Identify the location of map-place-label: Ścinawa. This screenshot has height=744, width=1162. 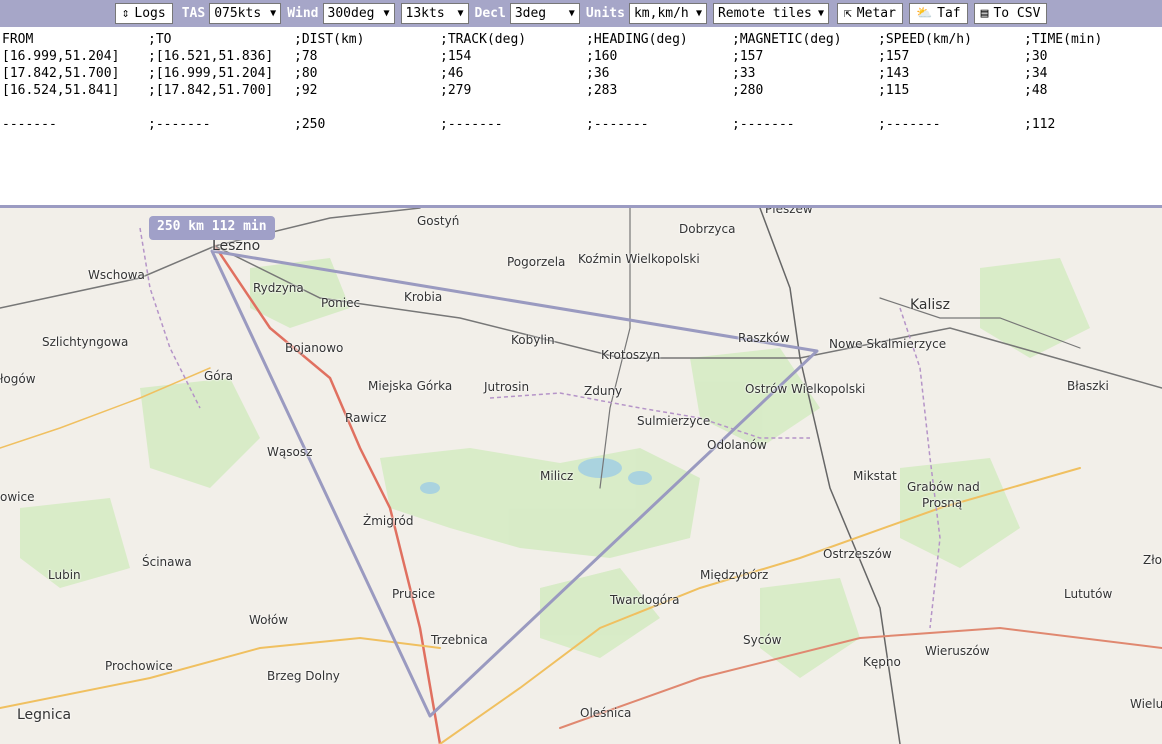
(167, 562).